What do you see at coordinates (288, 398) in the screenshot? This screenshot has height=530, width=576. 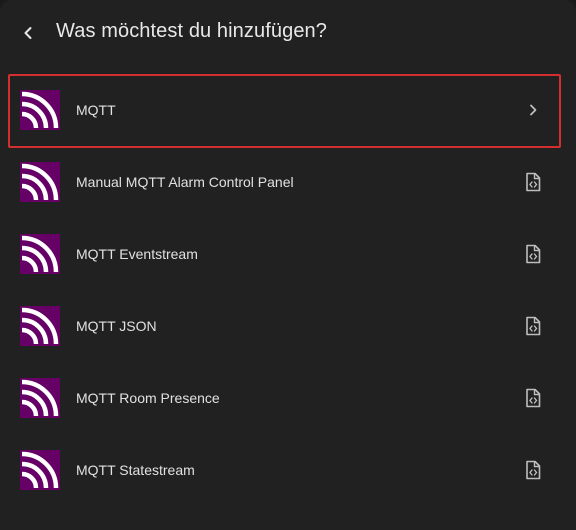 I see `list-item-mqtt-room-presence: MQTT Room Presence` at bounding box center [288, 398].